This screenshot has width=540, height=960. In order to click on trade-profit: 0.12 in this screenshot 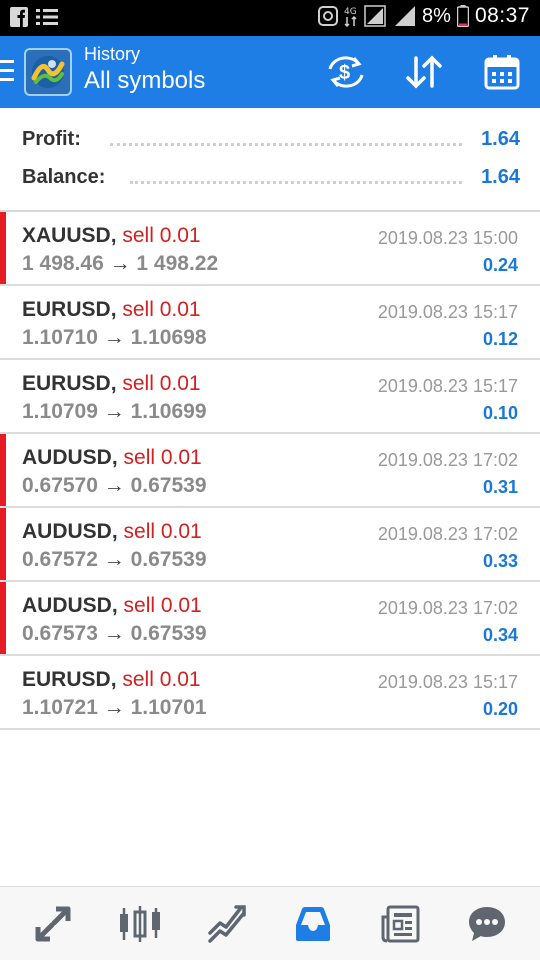, I will do `click(500, 339)`.